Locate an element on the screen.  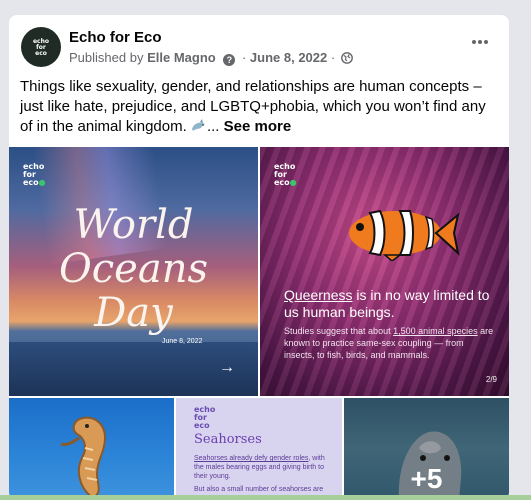
info-icon: ? is located at coordinates (229, 60).